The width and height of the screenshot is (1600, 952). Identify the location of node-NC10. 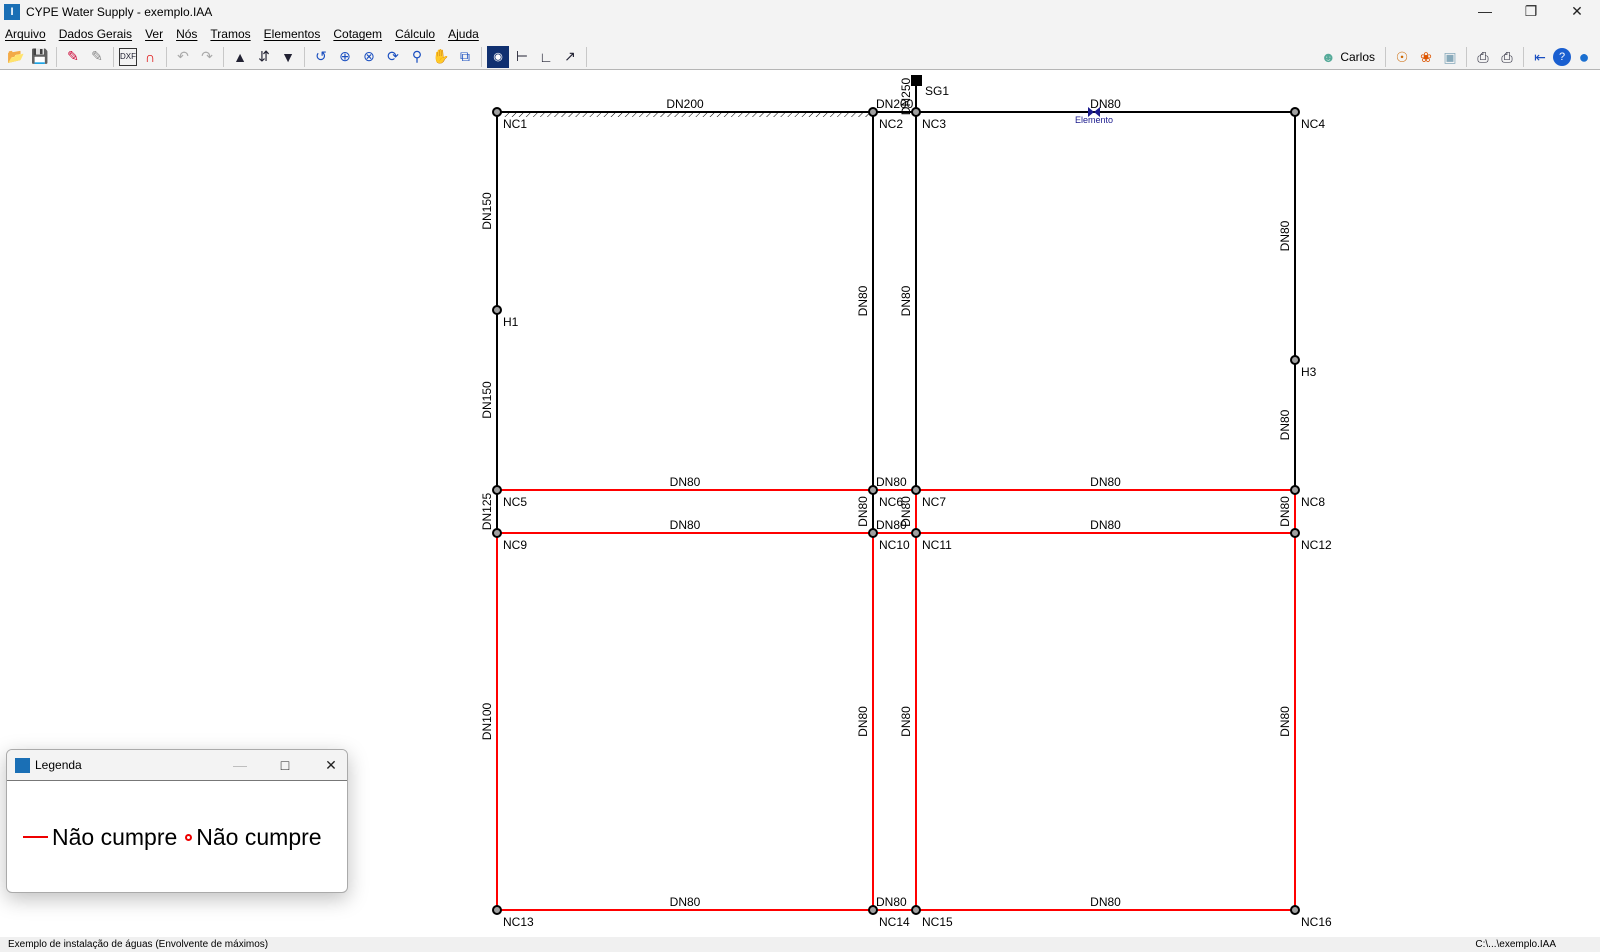
(873, 533).